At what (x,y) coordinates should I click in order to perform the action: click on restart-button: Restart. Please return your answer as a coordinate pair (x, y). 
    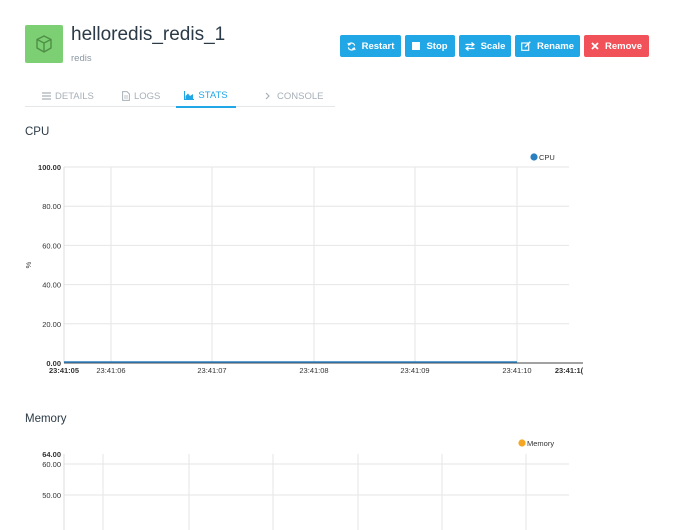
    Looking at the image, I should click on (370, 46).